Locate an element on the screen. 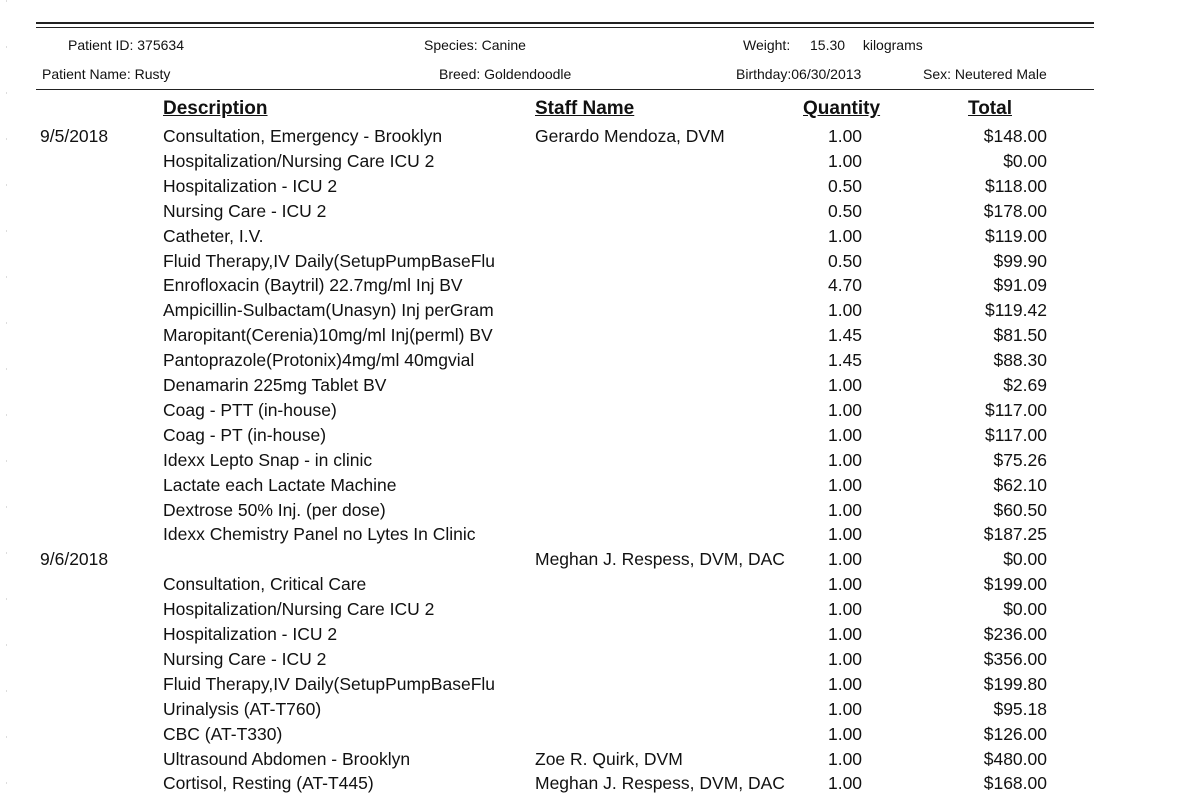 The width and height of the screenshot is (1200, 800). row-total: $199.00 is located at coordinates (1015, 584).